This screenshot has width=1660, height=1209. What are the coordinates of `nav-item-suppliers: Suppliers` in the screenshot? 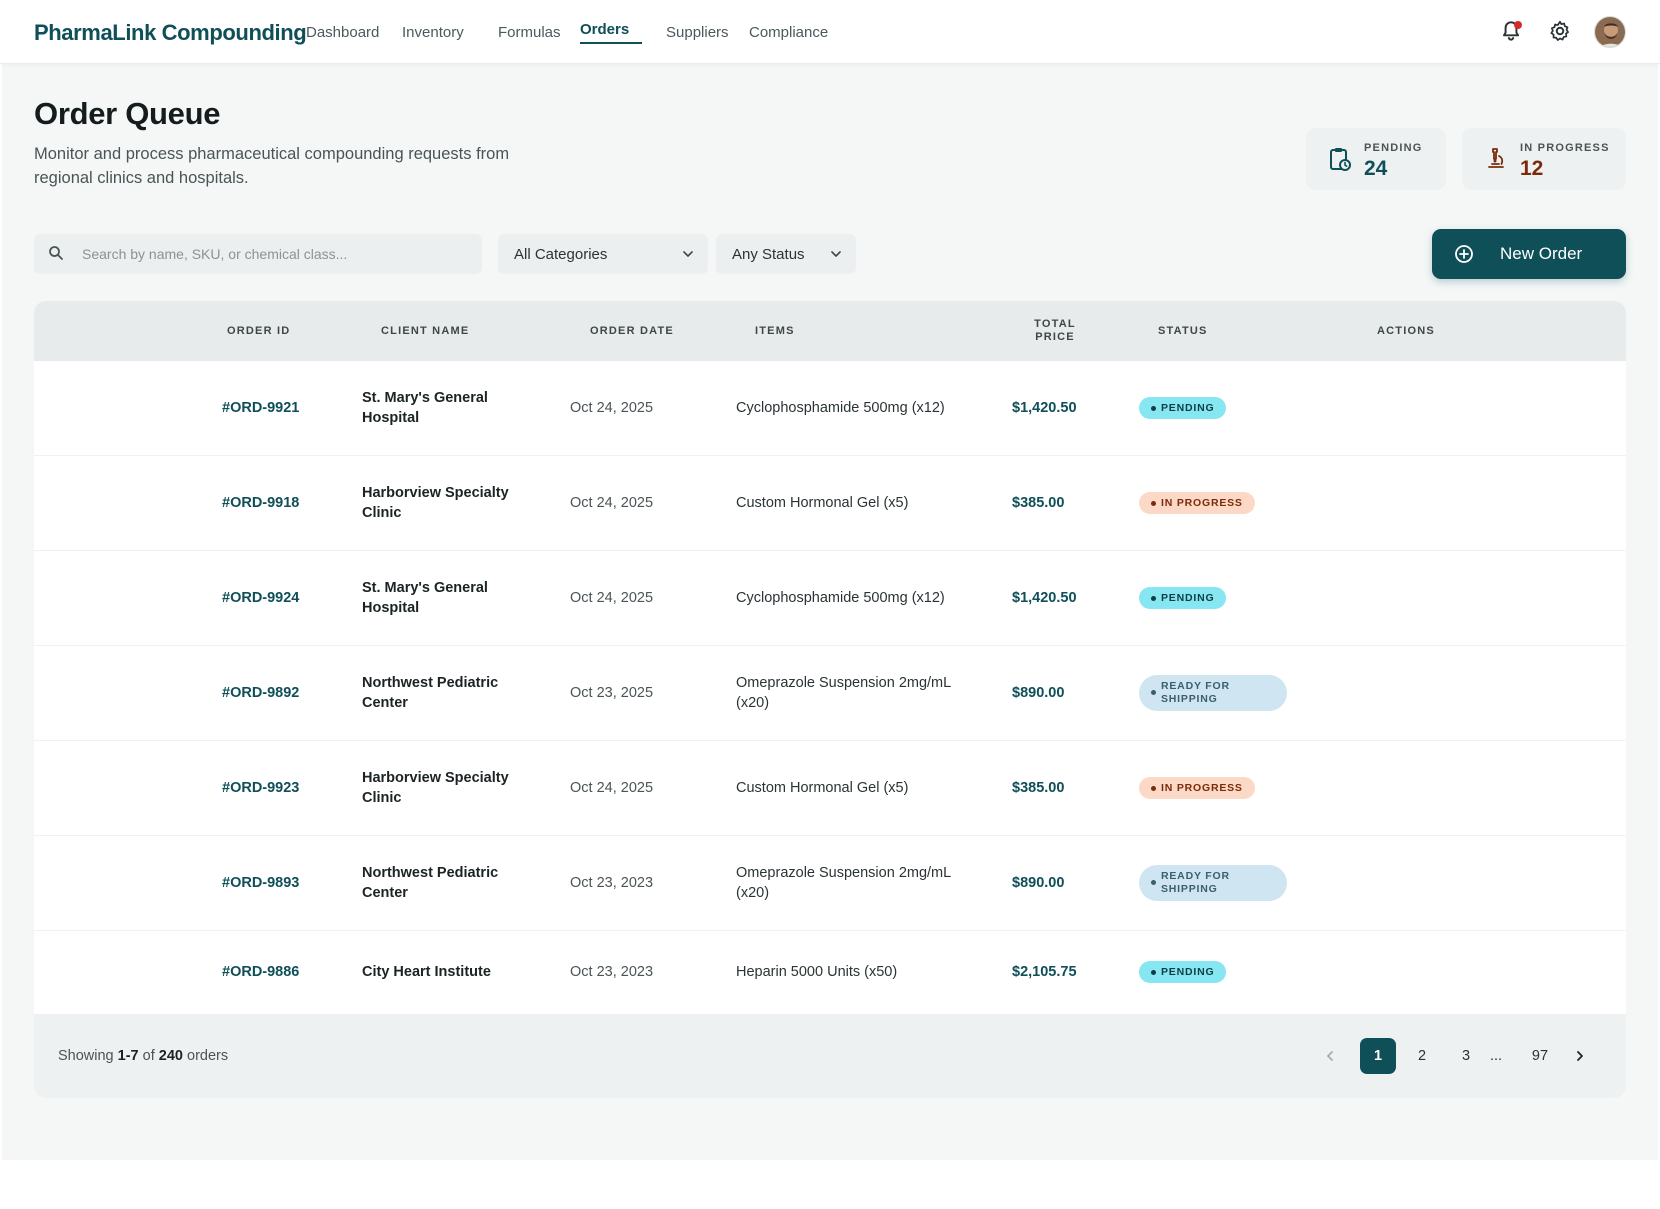 It's located at (697, 32).